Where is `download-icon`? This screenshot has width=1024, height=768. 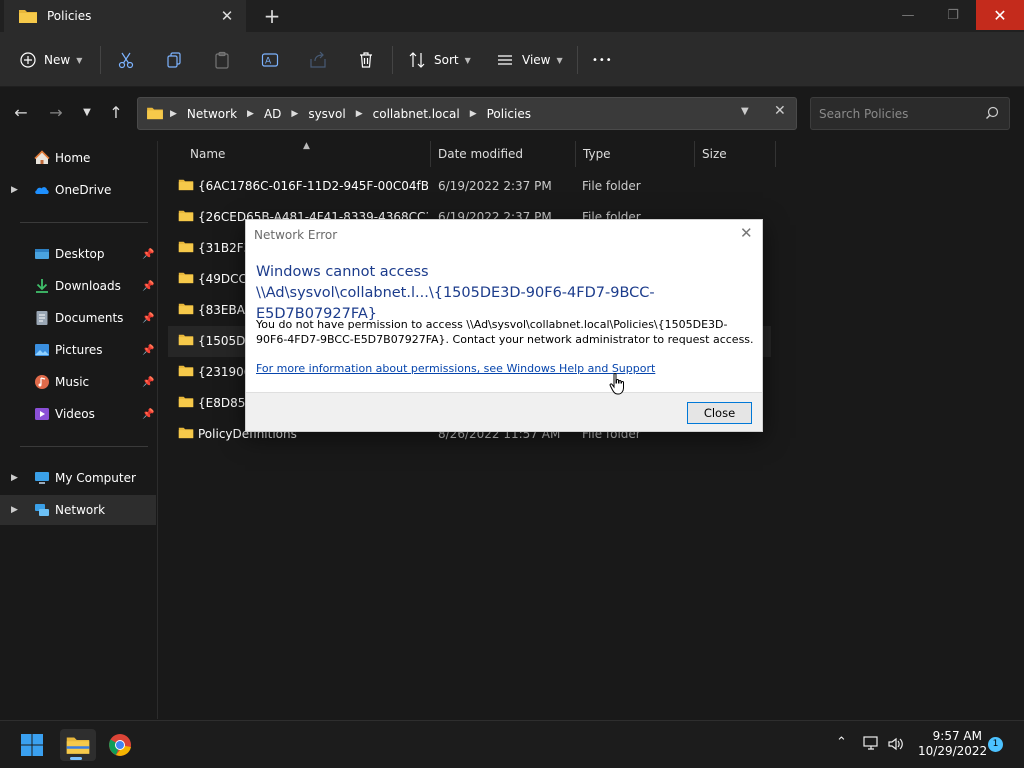 download-icon is located at coordinates (42, 286).